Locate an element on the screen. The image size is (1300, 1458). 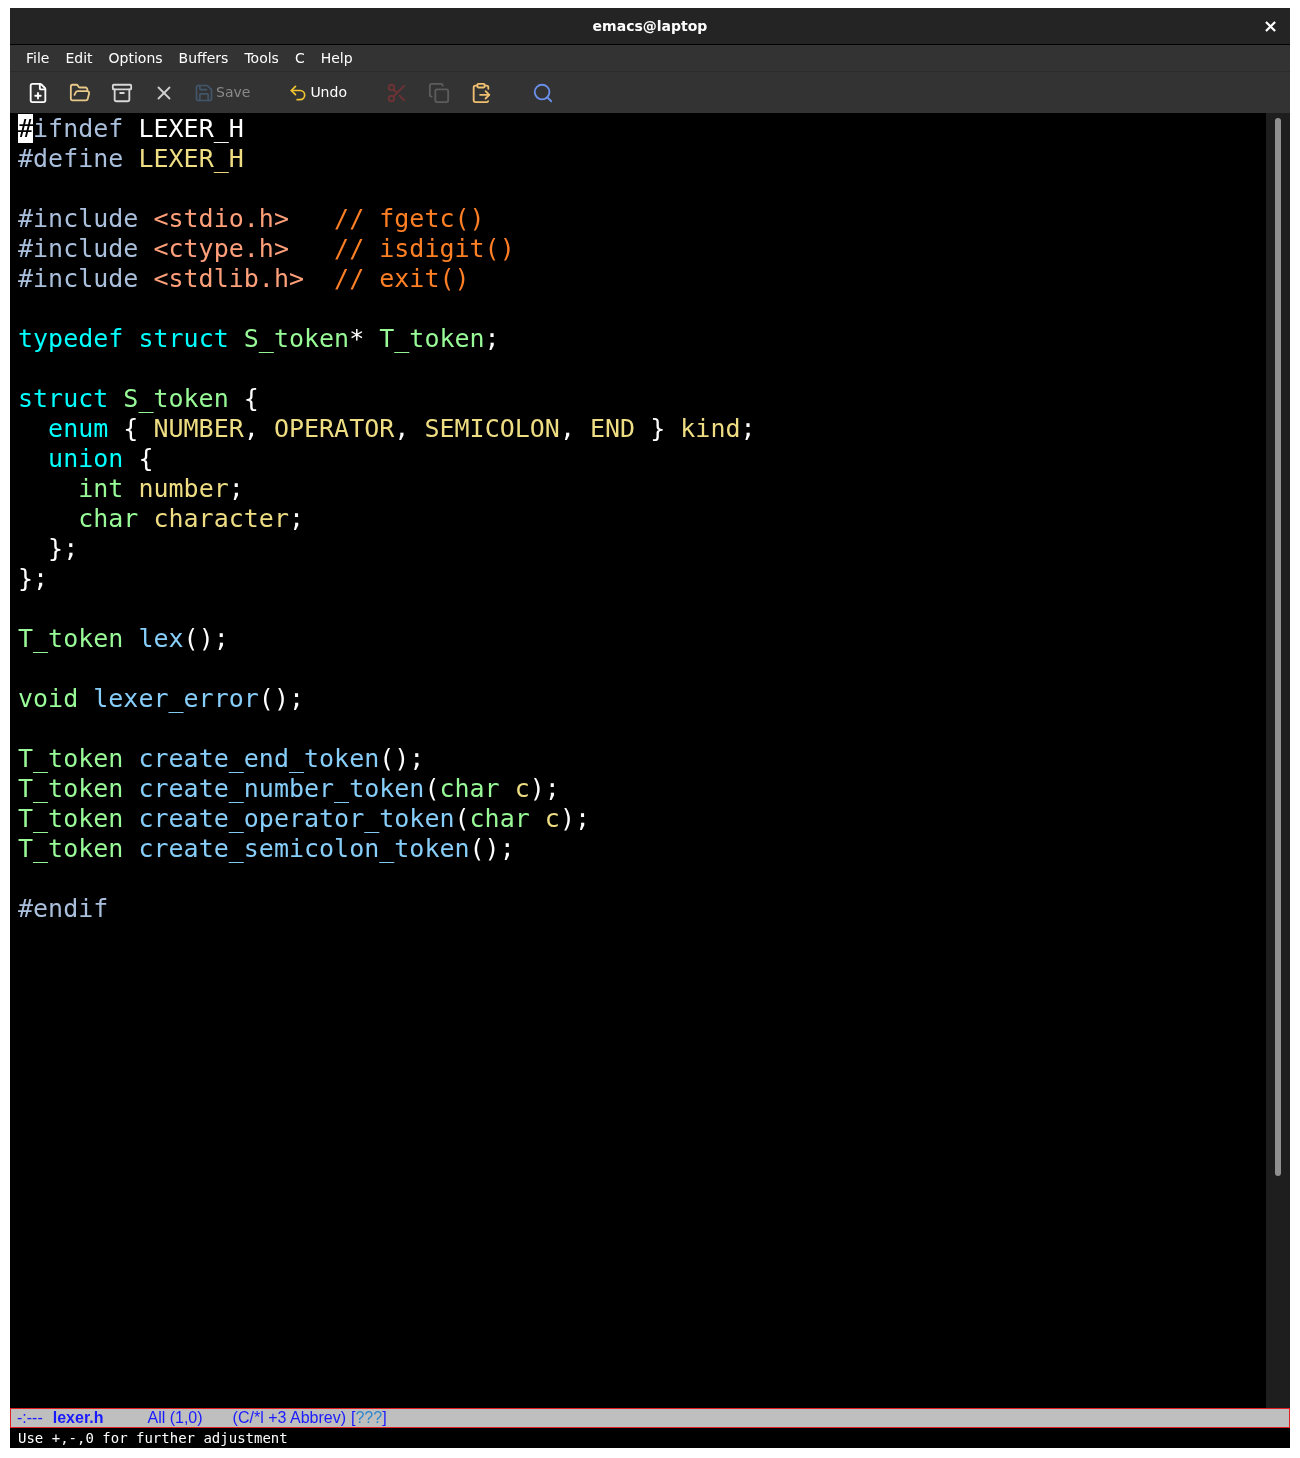
code-line: enum { NUMBER, OPERATOR, SEMICOLON, END } kind; is located at coordinates (401, 429).